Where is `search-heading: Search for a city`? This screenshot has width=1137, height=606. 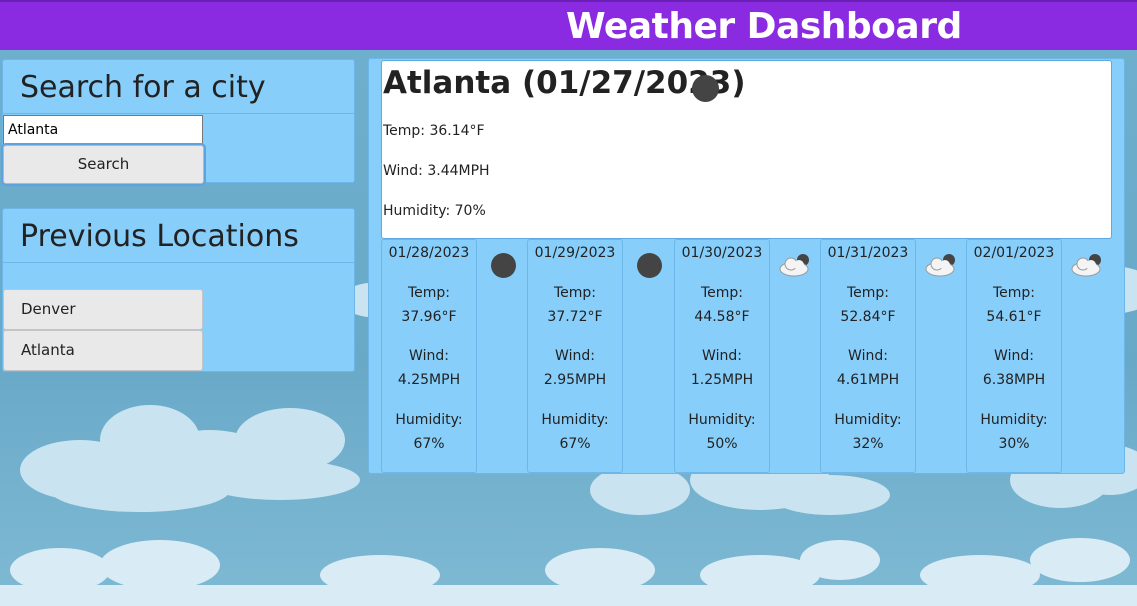
search-heading: Search for a city is located at coordinates (178, 87).